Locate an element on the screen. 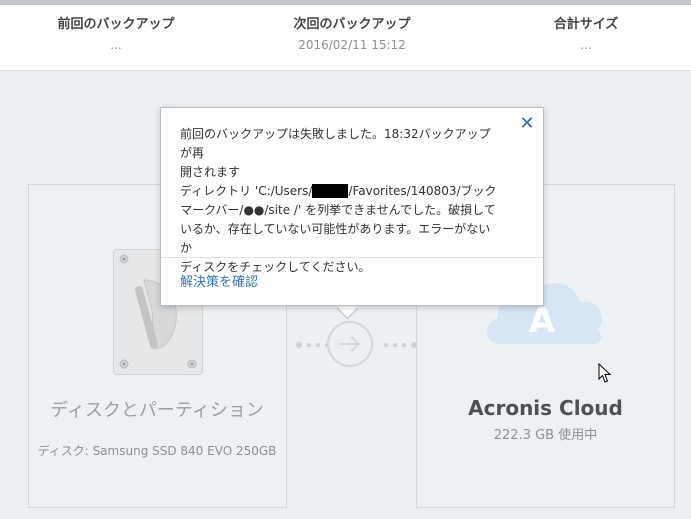  error-message-line: 前回のバックアップは失敗しました。18:32バックアップが再 is located at coordinates (335, 143).